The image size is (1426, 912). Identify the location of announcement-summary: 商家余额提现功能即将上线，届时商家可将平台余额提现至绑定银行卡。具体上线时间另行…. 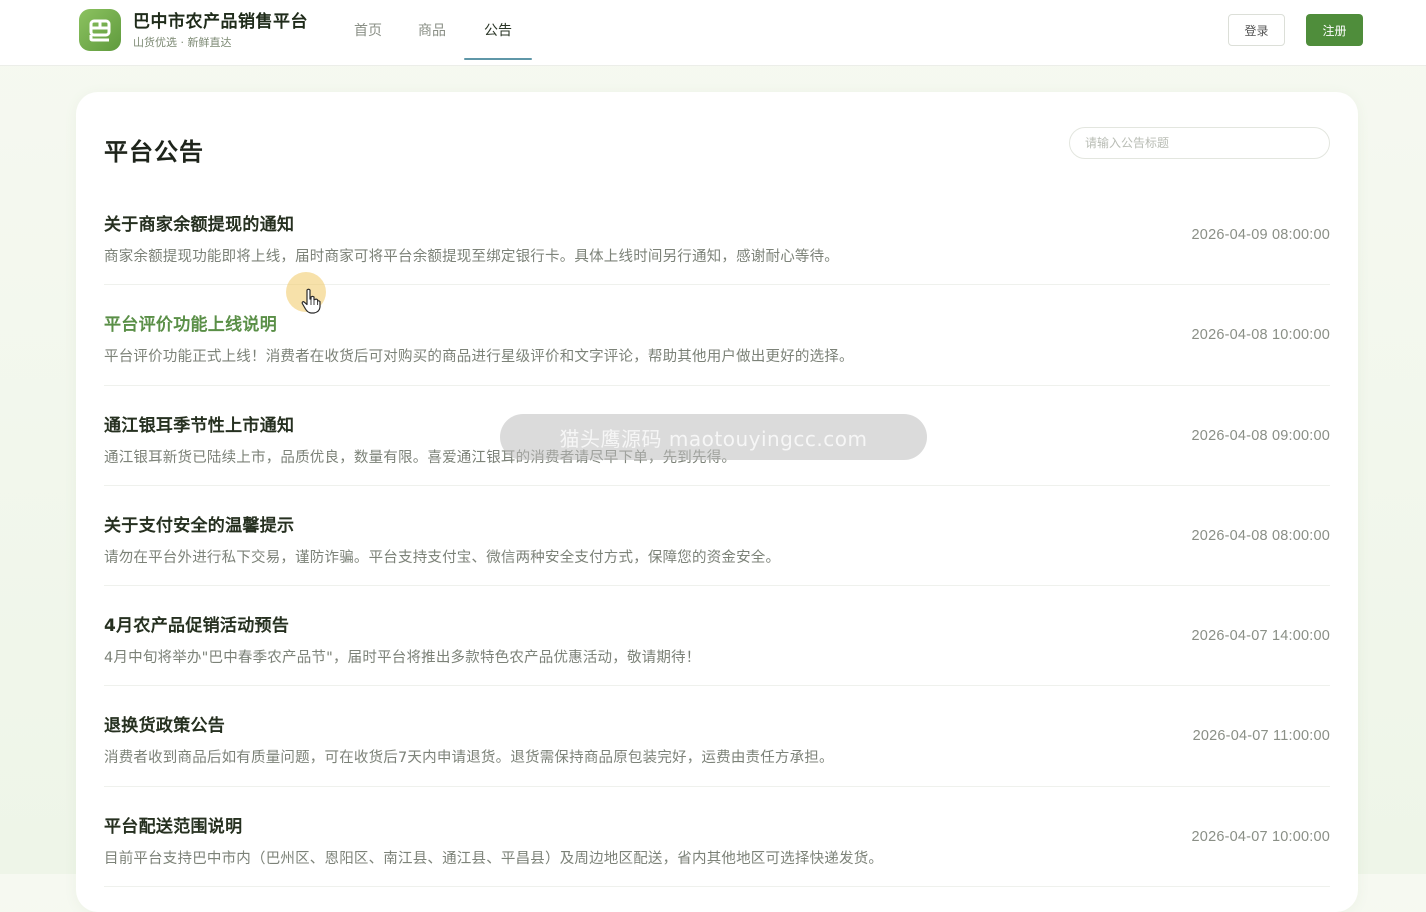
(471, 257).